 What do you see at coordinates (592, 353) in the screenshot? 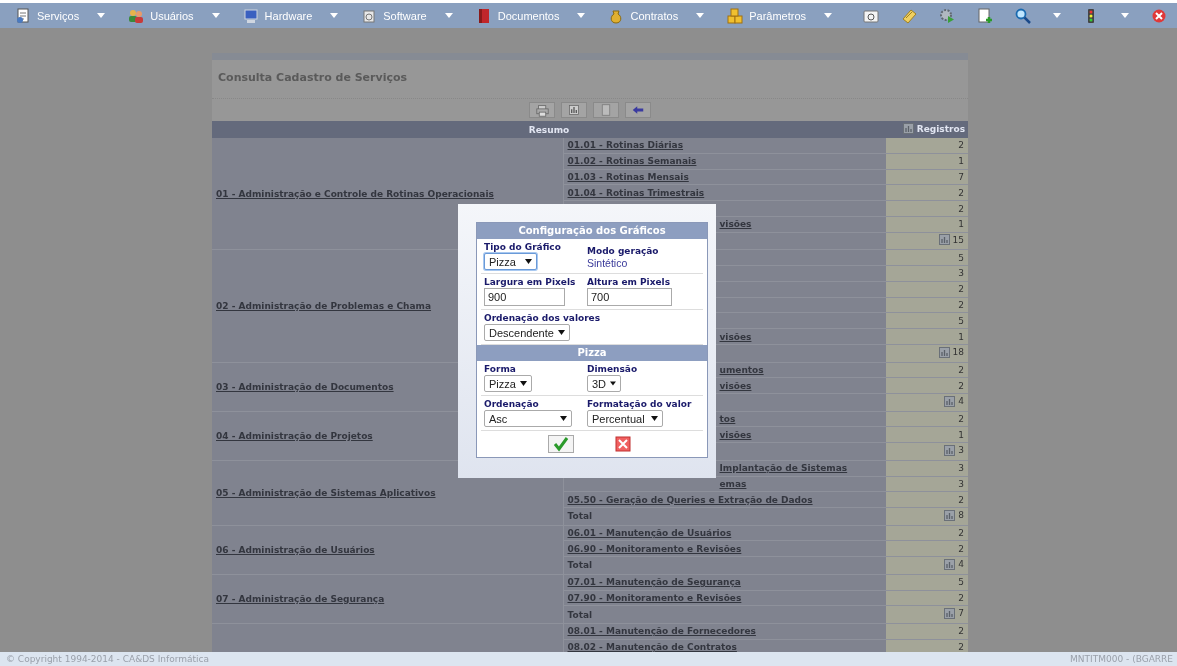
I see `section-title: Pizza` at bounding box center [592, 353].